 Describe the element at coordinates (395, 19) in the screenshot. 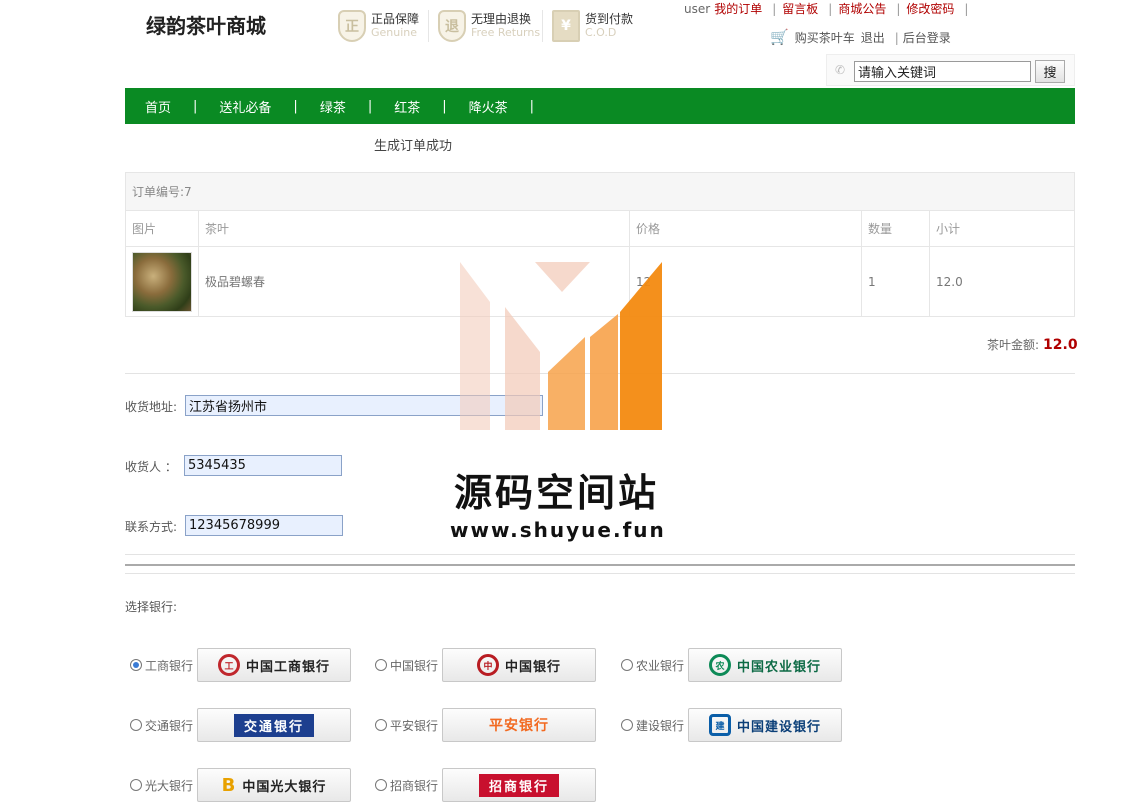

I see `badge-title: 正品保障` at that location.